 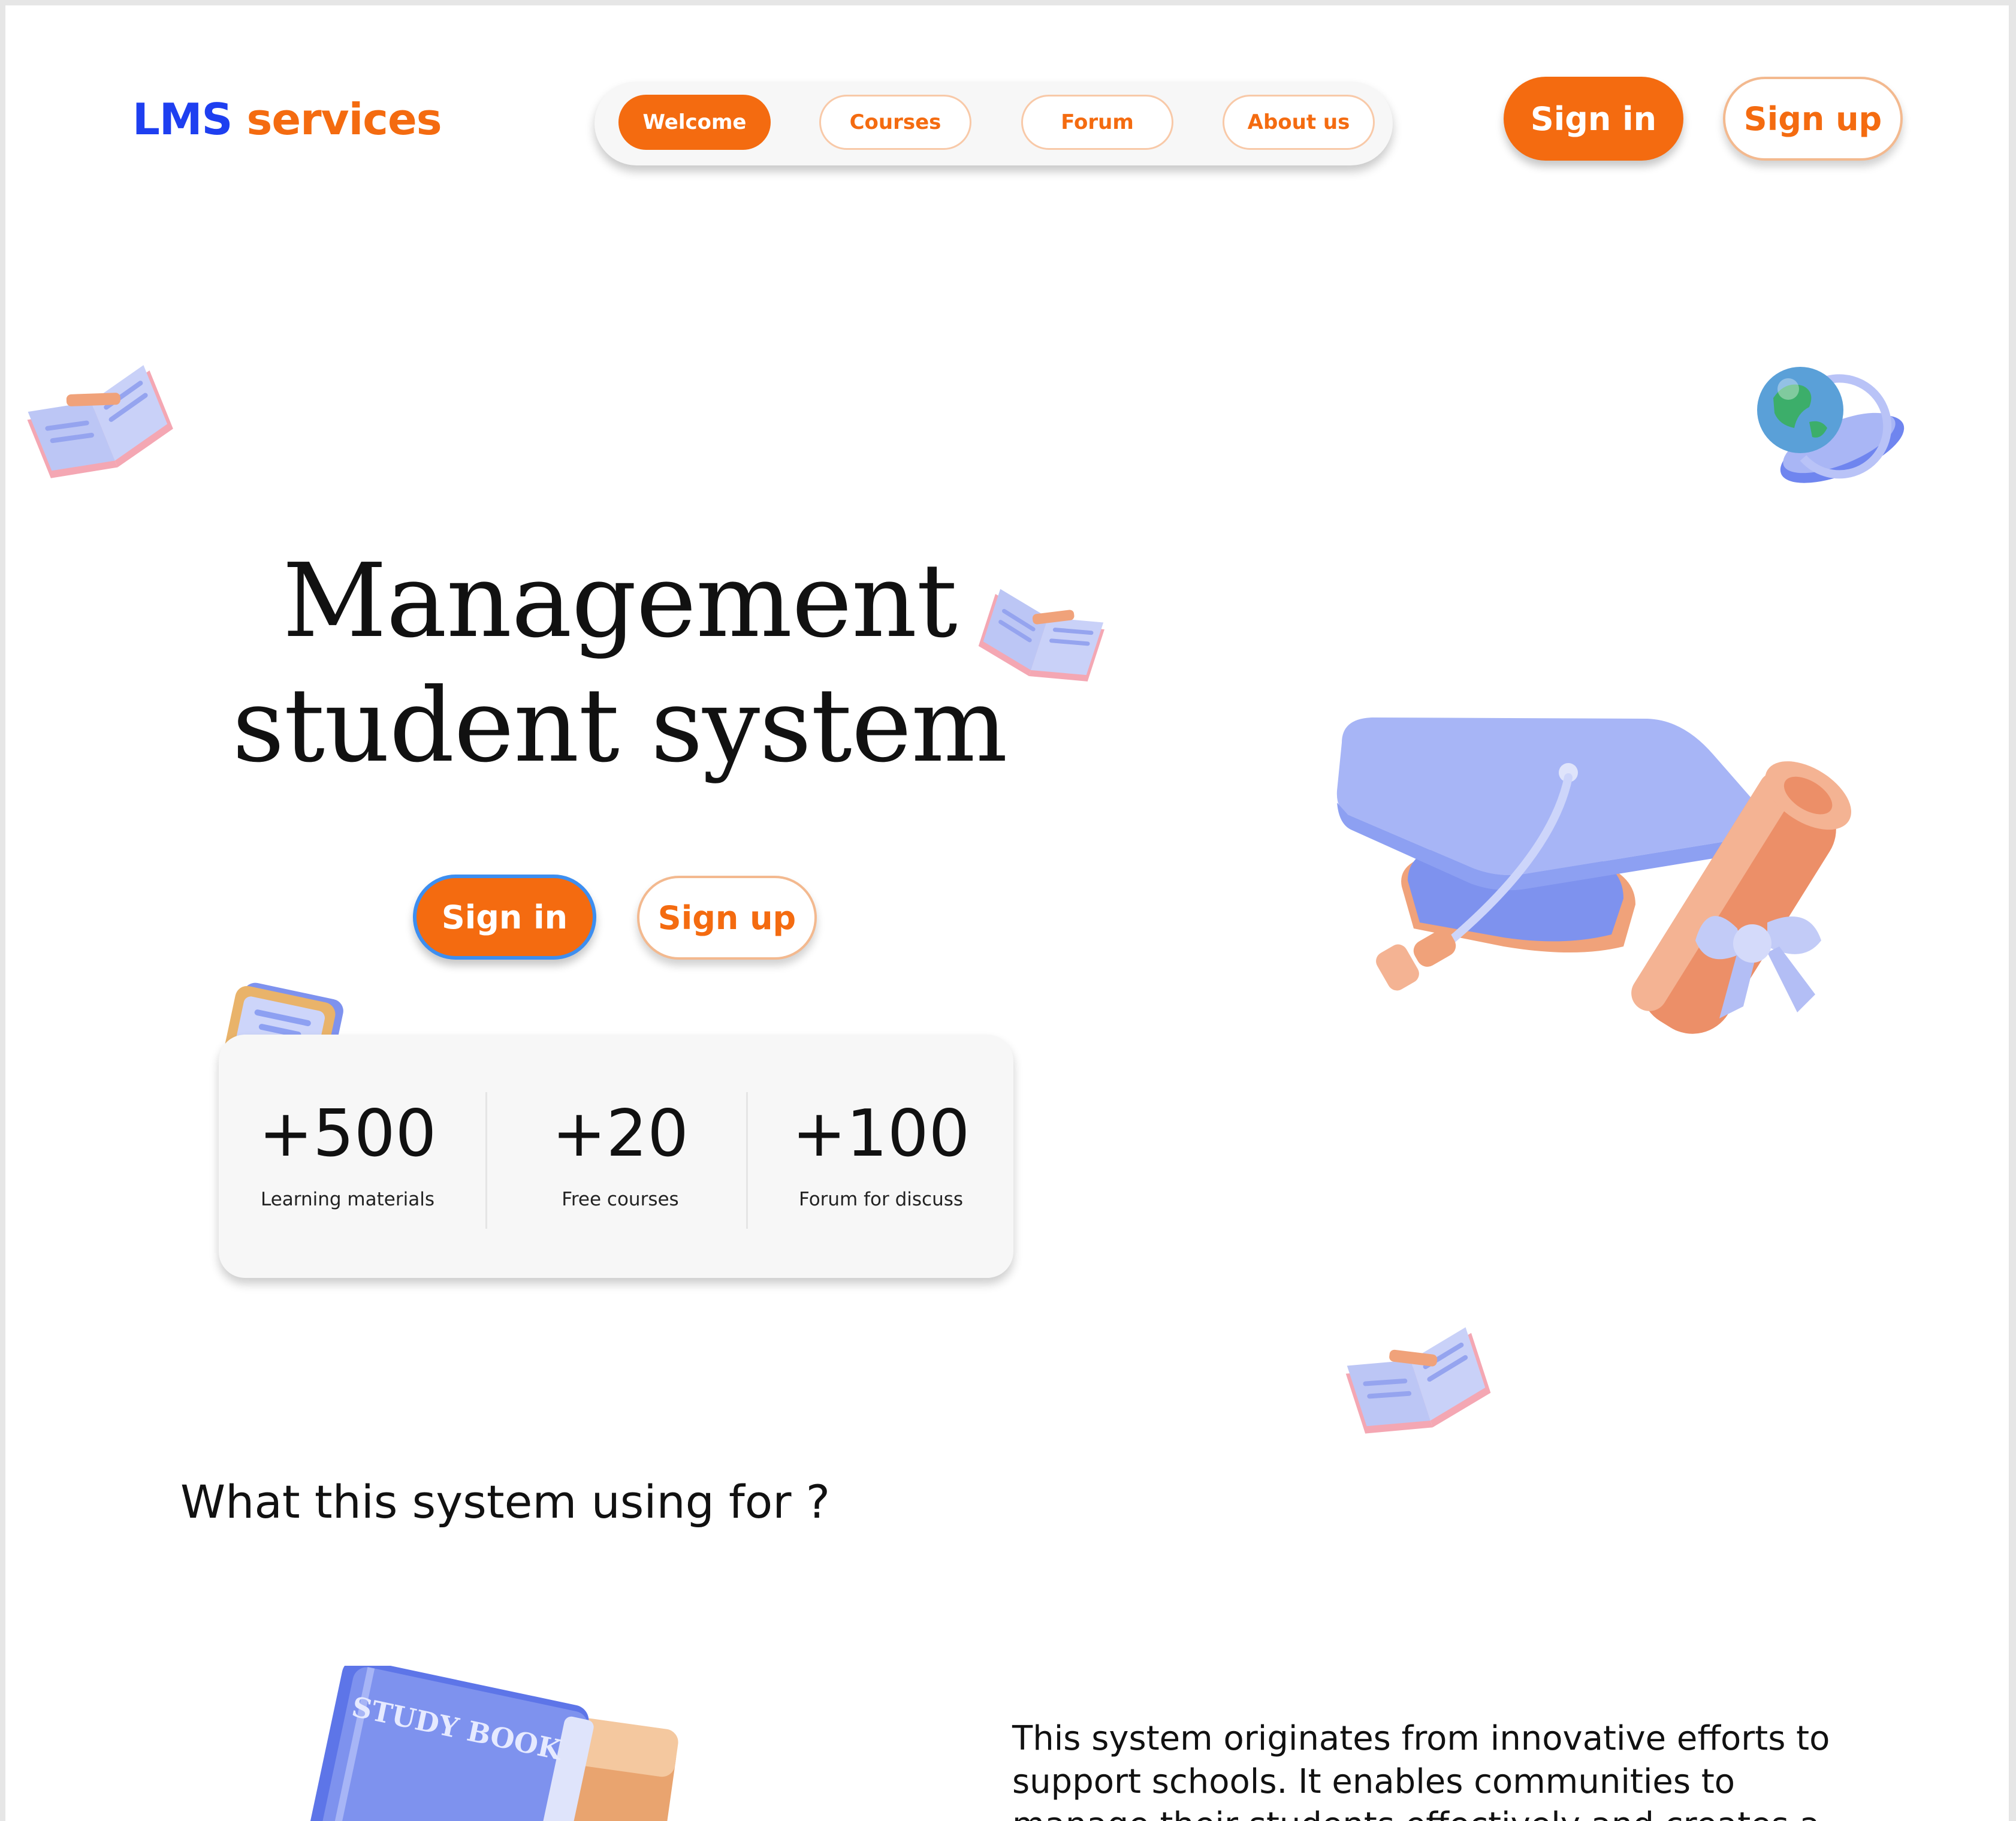 What do you see at coordinates (1813, 119) in the screenshot?
I see `header-sign-up-button: Sign up` at bounding box center [1813, 119].